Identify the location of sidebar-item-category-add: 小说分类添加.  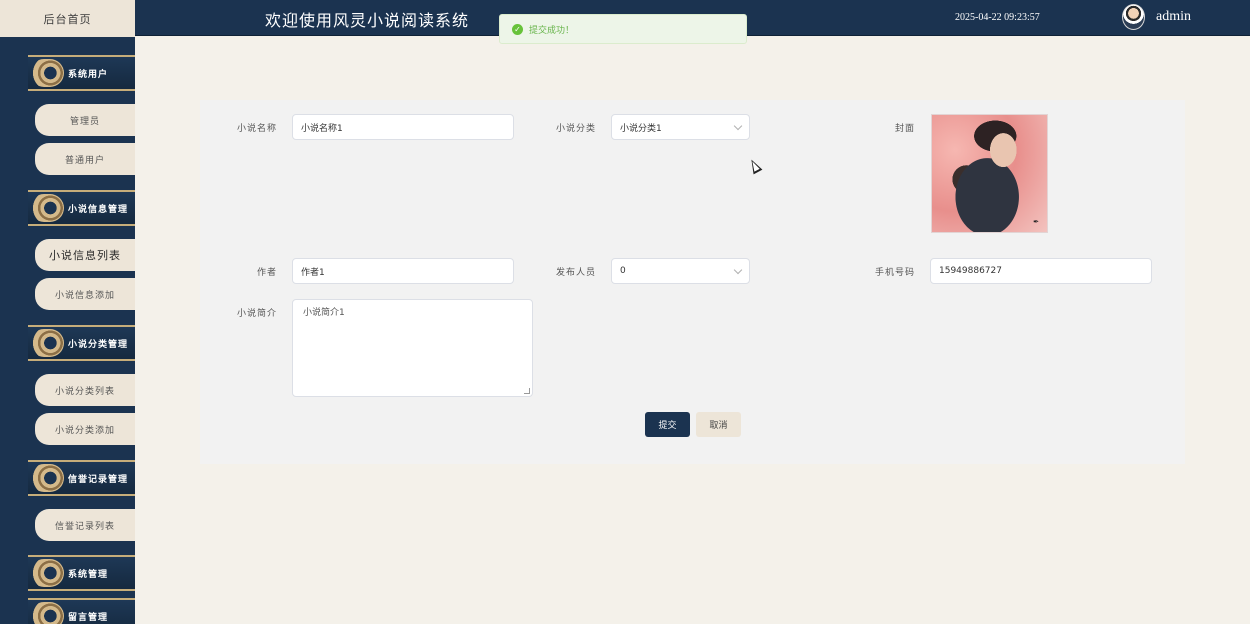
(85, 429).